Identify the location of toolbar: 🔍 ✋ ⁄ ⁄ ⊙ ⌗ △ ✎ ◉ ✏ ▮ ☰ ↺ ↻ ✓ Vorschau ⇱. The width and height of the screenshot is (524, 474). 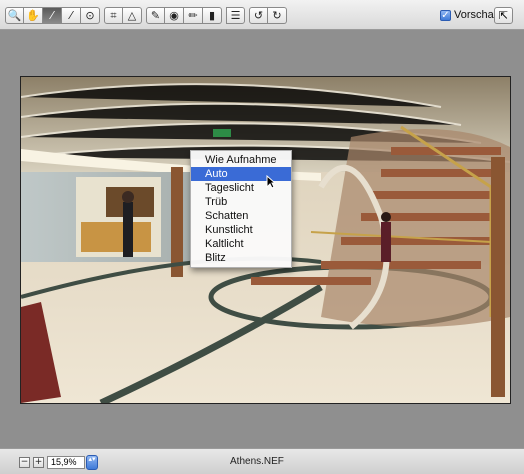
(262, 15).